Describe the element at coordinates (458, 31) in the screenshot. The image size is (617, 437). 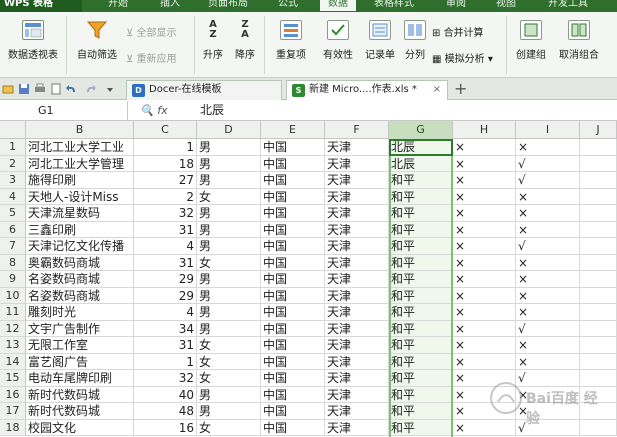
I see `consolidate-button: ⊞ 合并计算` at that location.